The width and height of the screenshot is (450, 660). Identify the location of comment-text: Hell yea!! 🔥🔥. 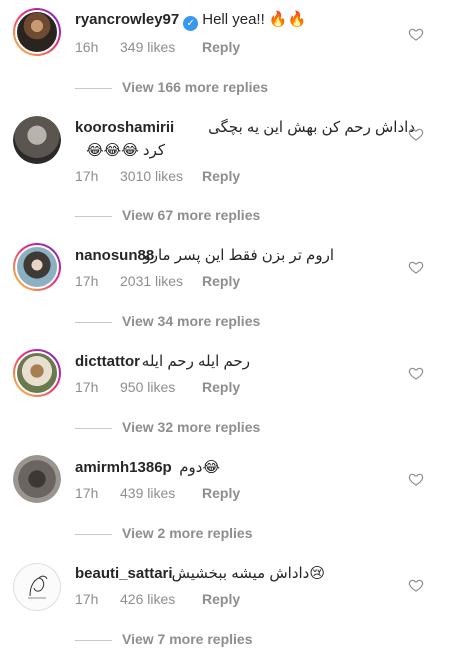
(254, 19).